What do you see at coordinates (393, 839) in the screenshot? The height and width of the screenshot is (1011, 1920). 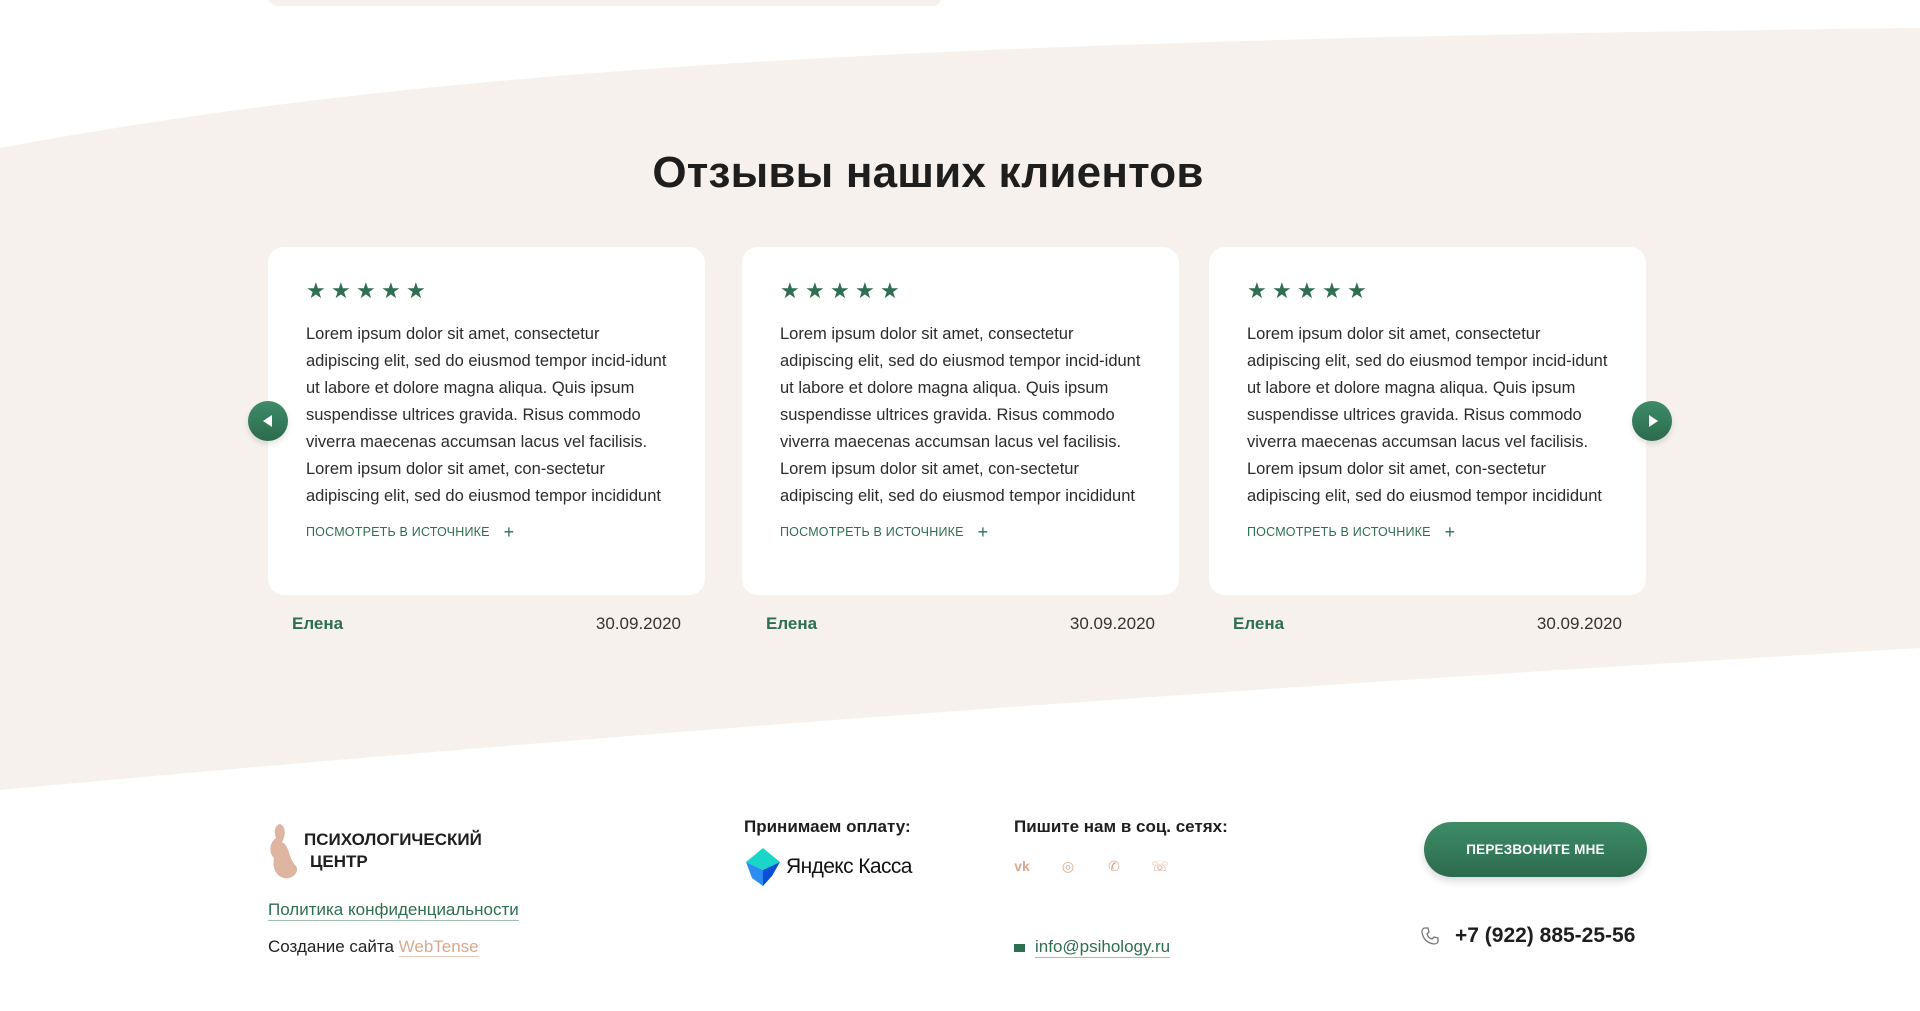 I see `logo-line-1: Психологический` at bounding box center [393, 839].